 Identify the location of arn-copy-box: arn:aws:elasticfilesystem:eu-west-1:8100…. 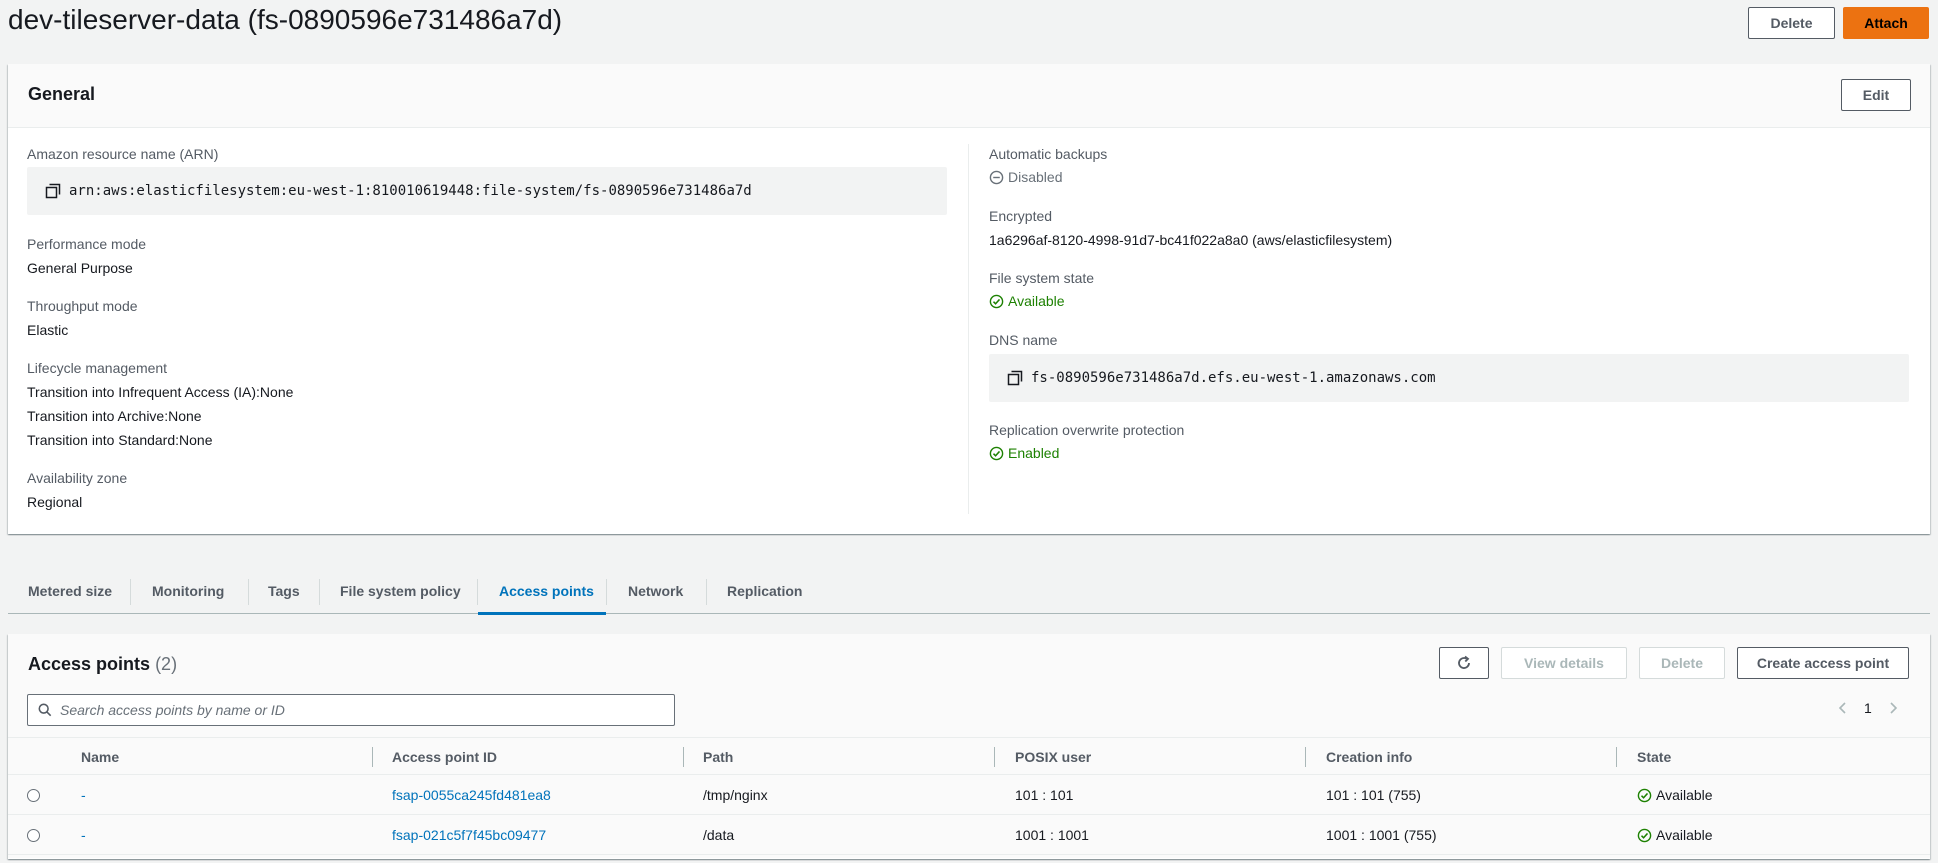
(487, 191).